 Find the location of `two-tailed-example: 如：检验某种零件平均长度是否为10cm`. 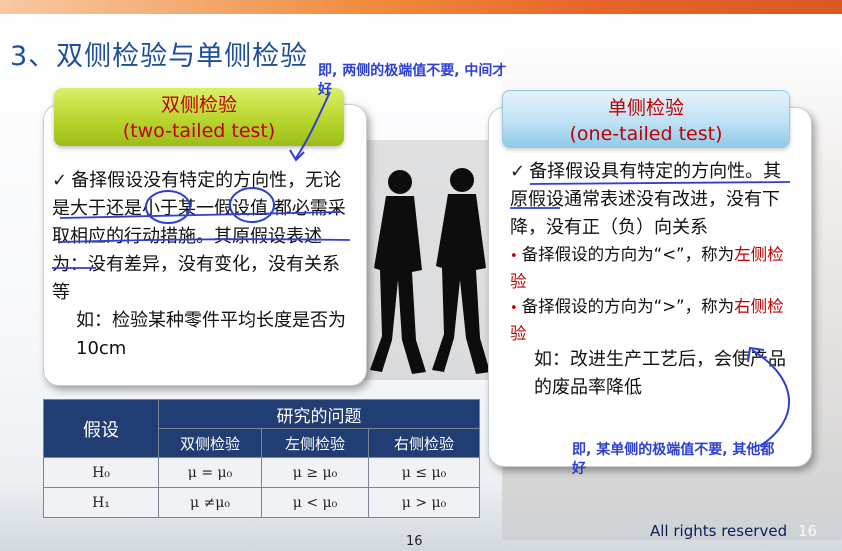

two-tailed-example: 如：检验某种零件平均长度是否为10cm is located at coordinates (211, 334).